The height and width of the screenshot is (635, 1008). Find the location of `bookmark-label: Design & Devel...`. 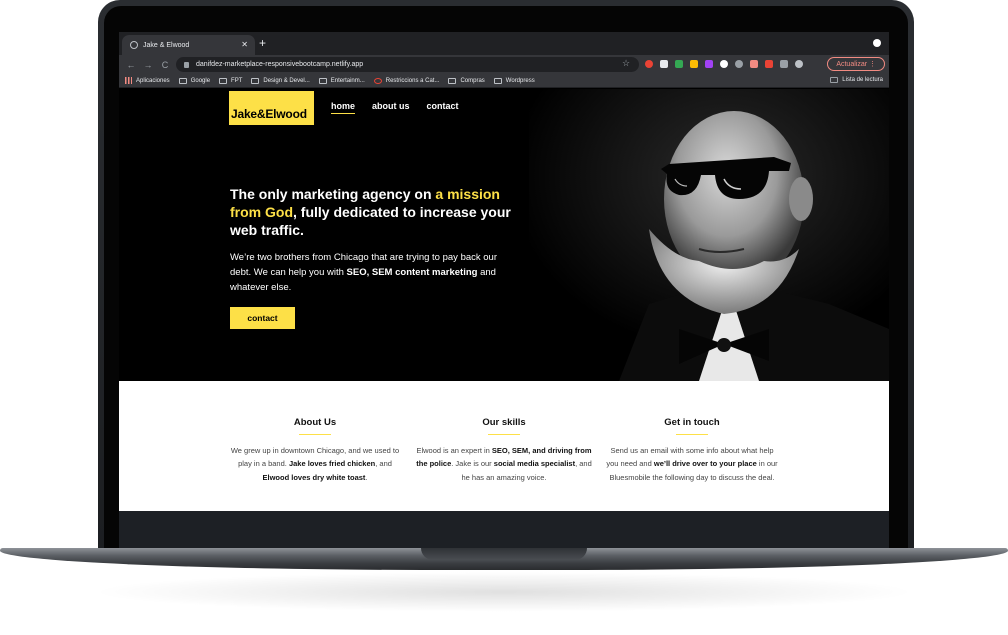

bookmark-label: Design & Devel... is located at coordinates (286, 80).